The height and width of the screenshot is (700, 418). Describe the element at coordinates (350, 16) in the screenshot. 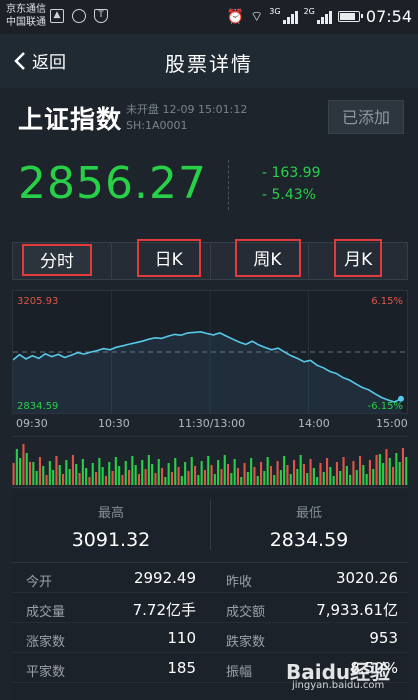

I see `battery-icon` at that location.